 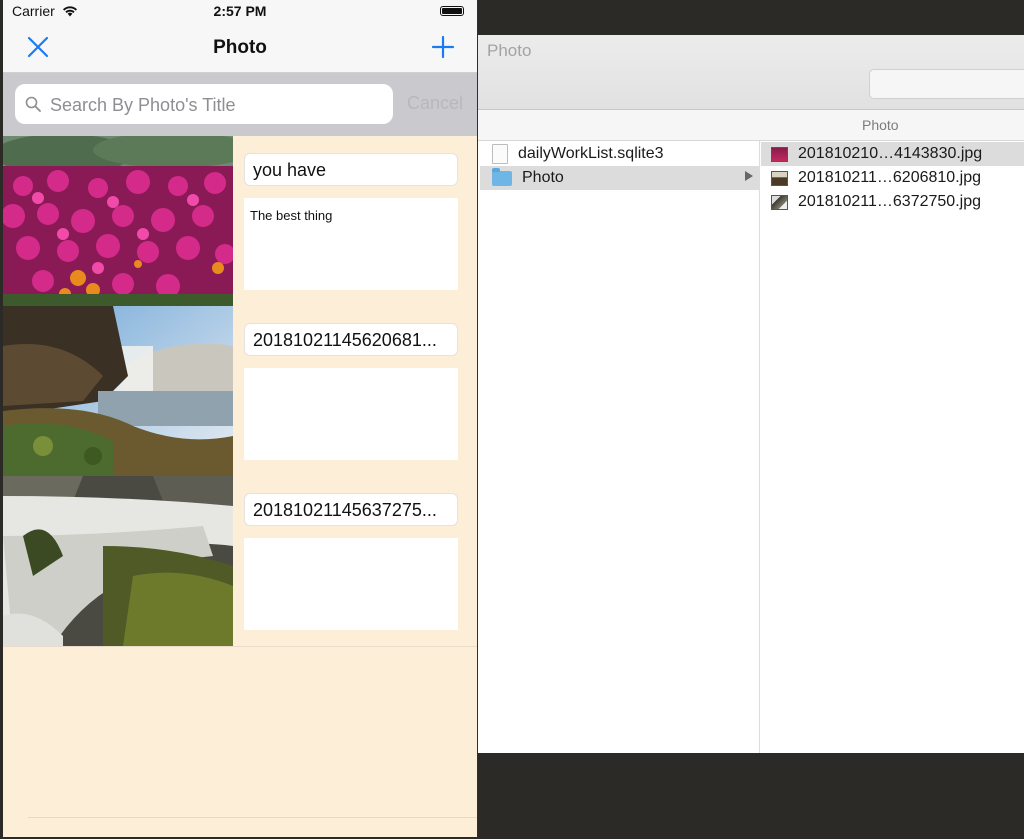 I want to click on finder-photo-file: 201810211…6206810.jpg, so click(x=892, y=178).